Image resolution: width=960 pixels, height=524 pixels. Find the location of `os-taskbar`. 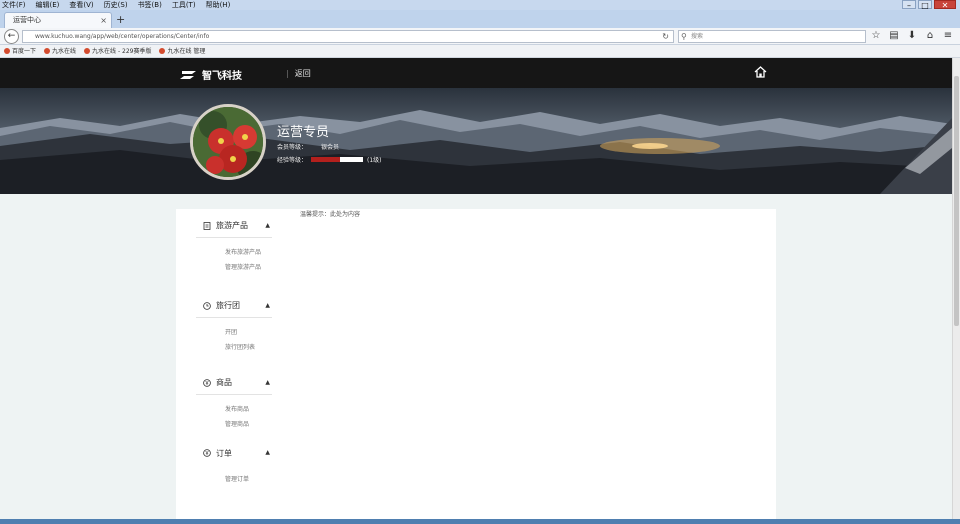

os-taskbar is located at coordinates (480, 521).